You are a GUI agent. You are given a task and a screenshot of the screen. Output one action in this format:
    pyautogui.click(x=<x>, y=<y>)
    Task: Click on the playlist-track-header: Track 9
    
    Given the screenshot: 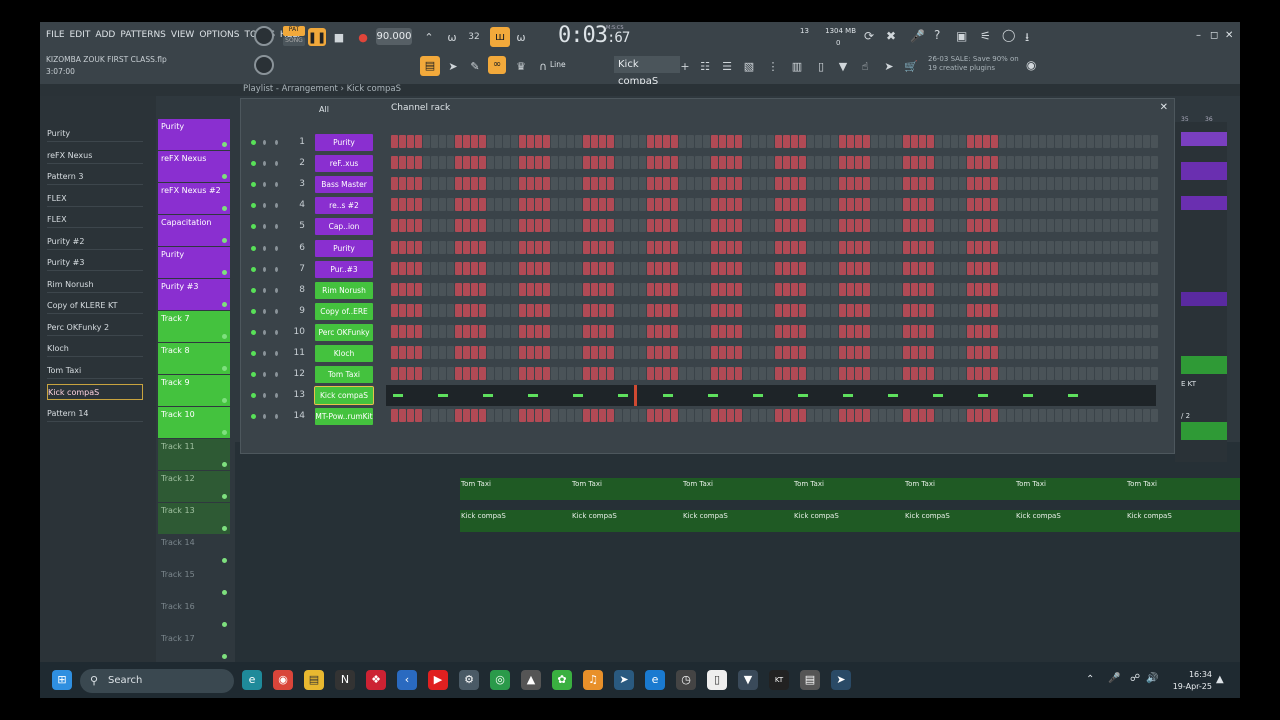 What is the action you would take?
    pyautogui.click(x=194, y=390)
    